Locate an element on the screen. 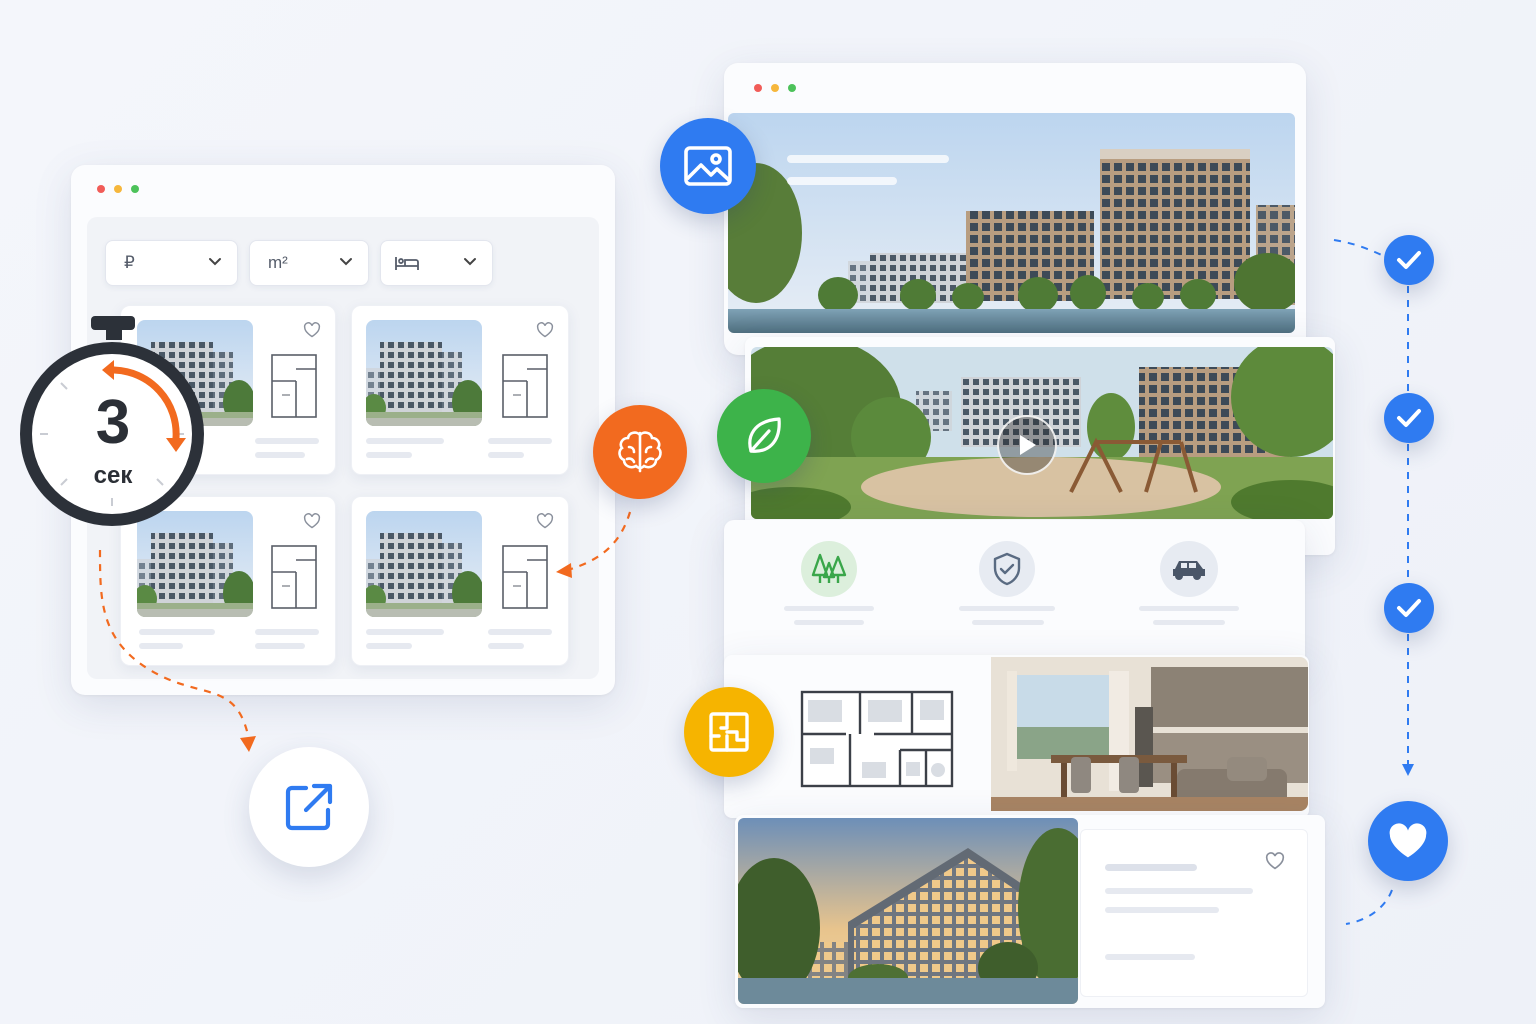 The height and width of the screenshot is (1024, 1536). park-video-thumbnail is located at coordinates (1042, 433).